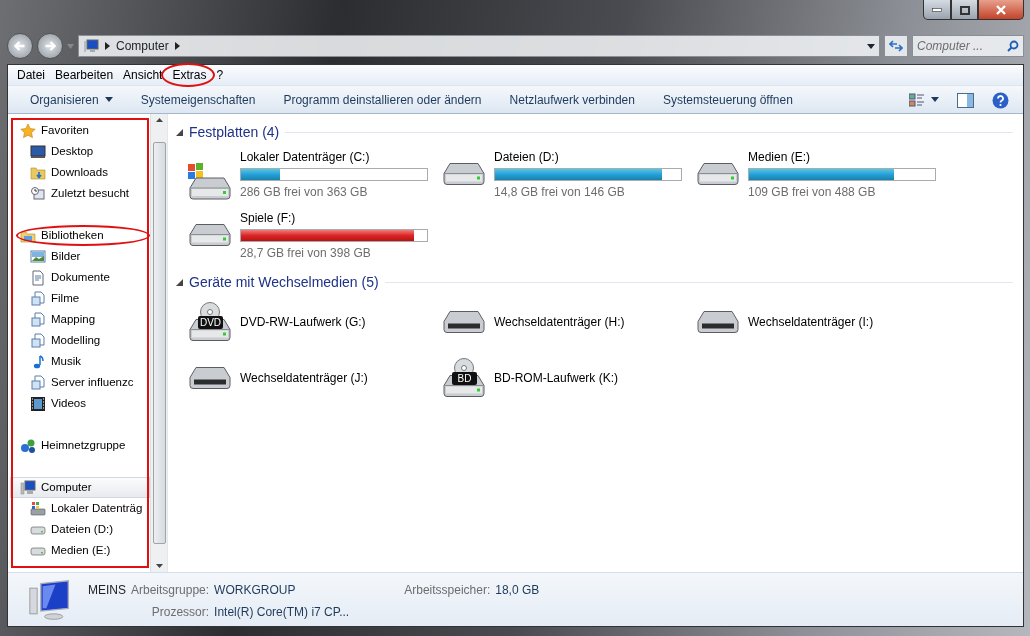 The width and height of the screenshot is (1030, 636). What do you see at coordinates (382, 99) in the screenshot?
I see `toolbar-button: Programm deinstallieren oder ändern` at bounding box center [382, 99].